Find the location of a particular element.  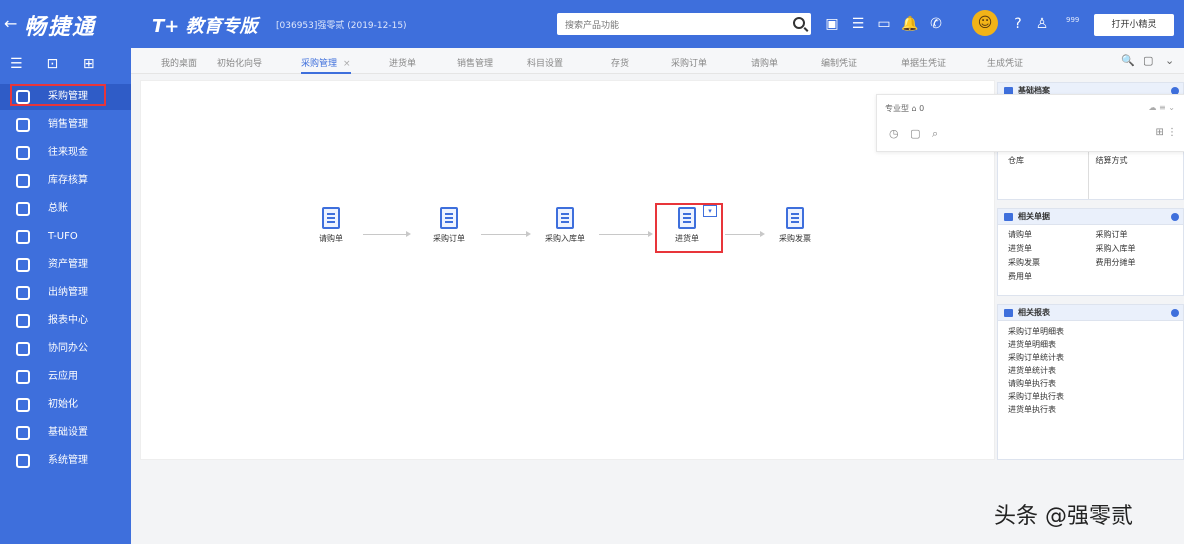

sidebar-item-settings: 基础设置 is located at coordinates (65, 433).